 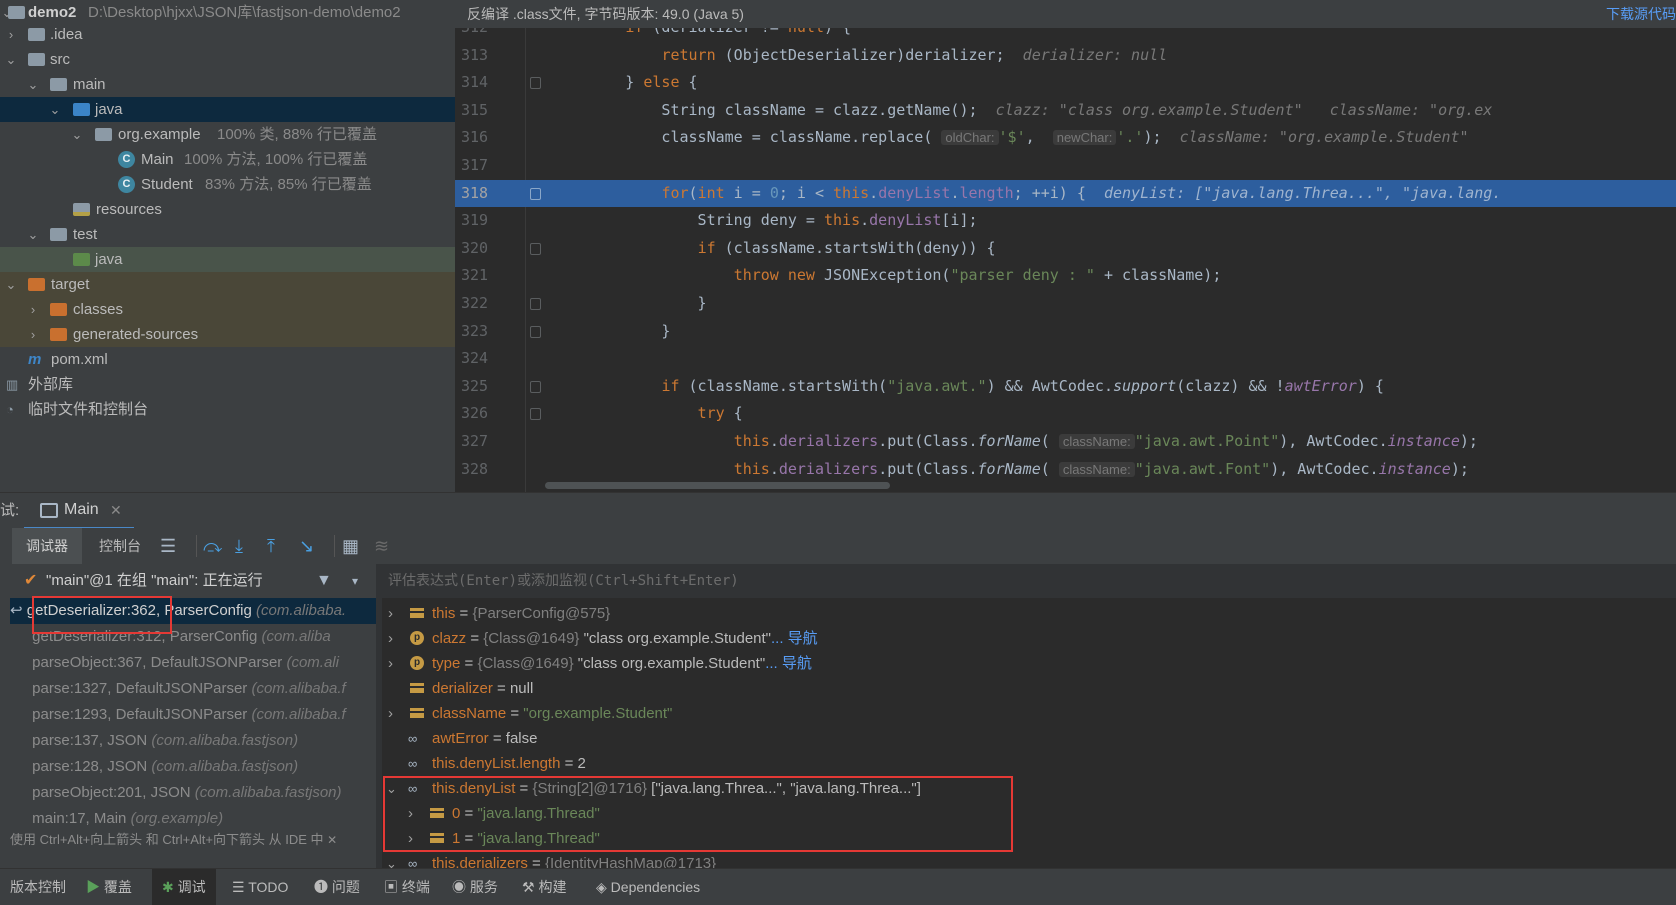 What do you see at coordinates (459, 887) in the screenshot?
I see `services-icon: ◉` at bounding box center [459, 887].